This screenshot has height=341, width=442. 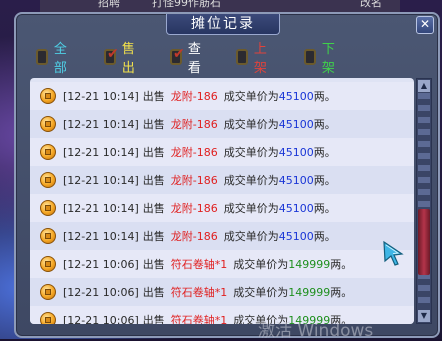 What do you see at coordinates (128, 59) in the screenshot?
I see `filter-sold-label: 售出` at bounding box center [128, 59].